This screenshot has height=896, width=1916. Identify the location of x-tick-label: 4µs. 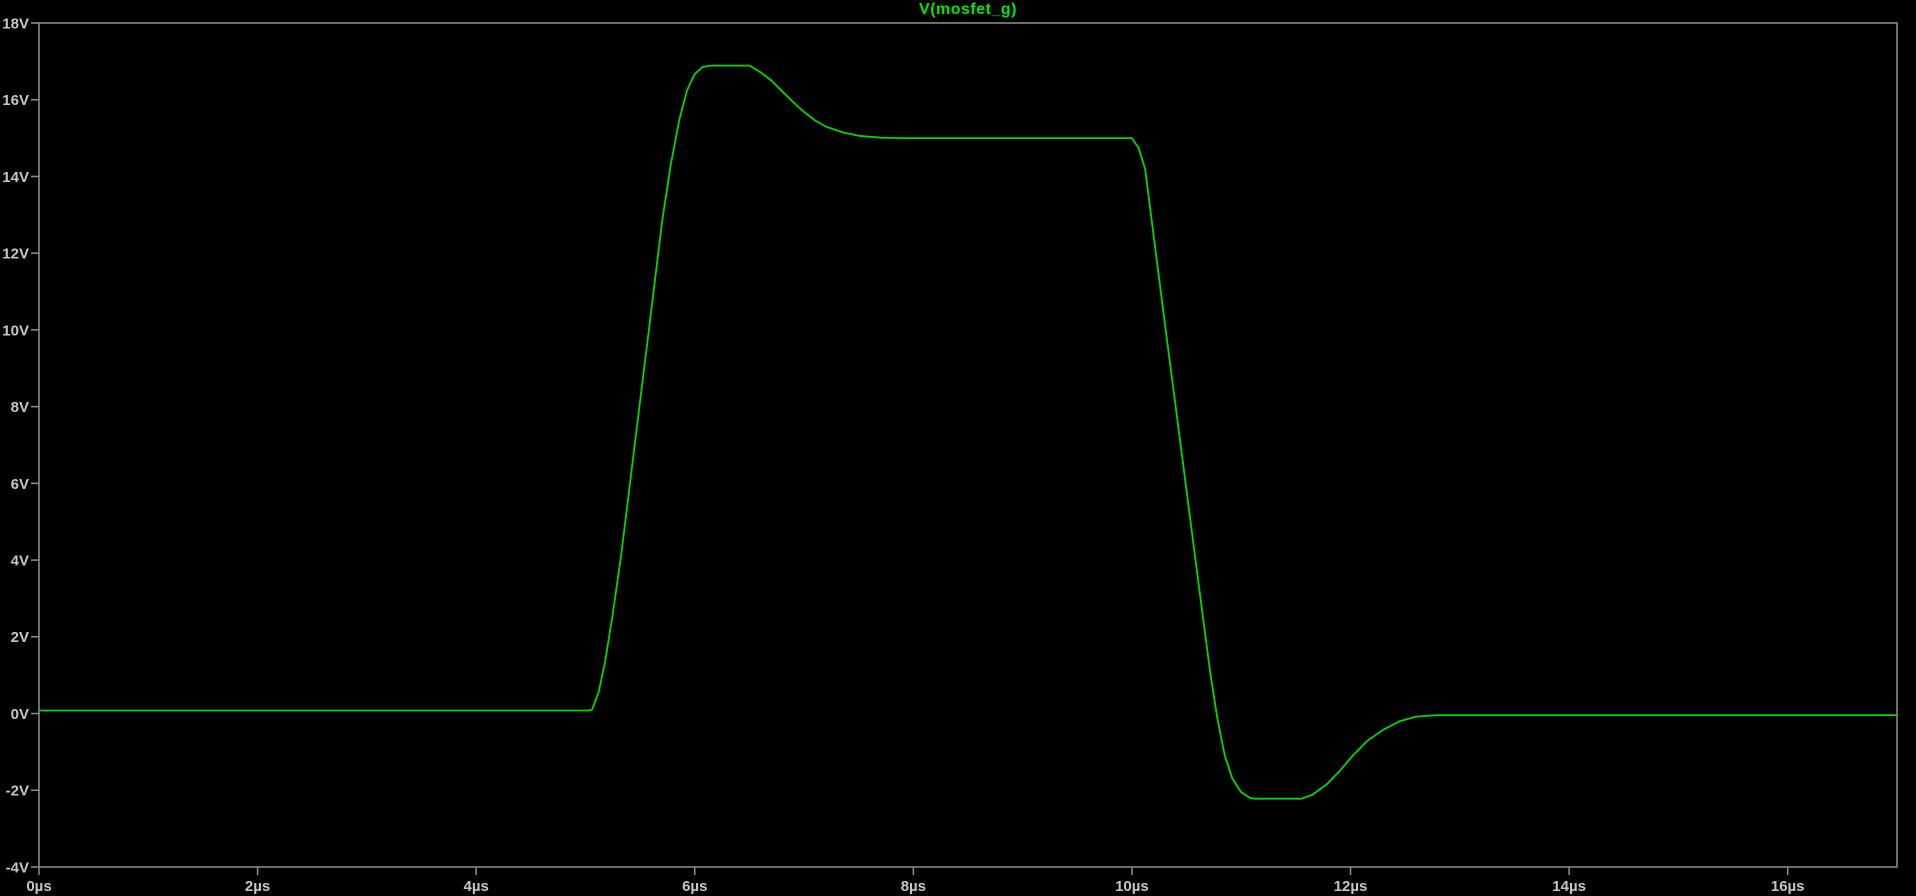
(476, 886).